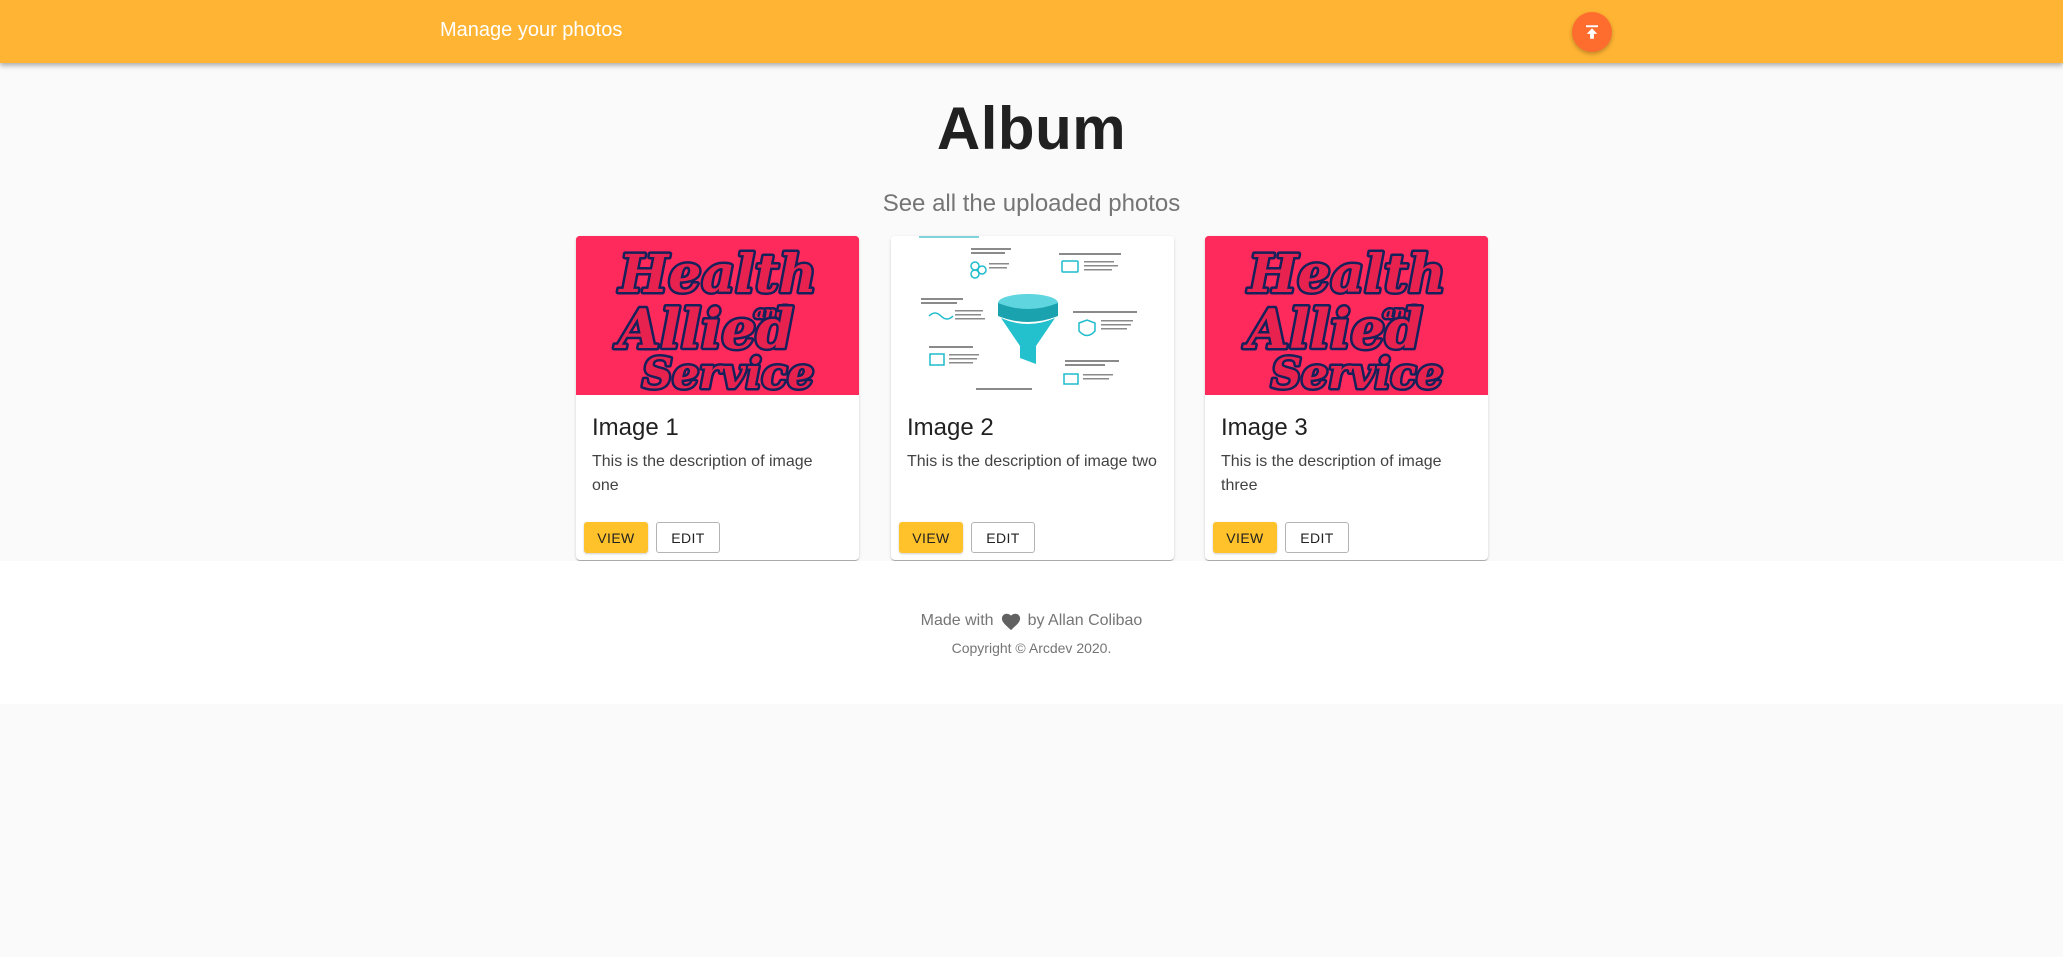  I want to click on author-text: by Allan Colibao, so click(1085, 620).